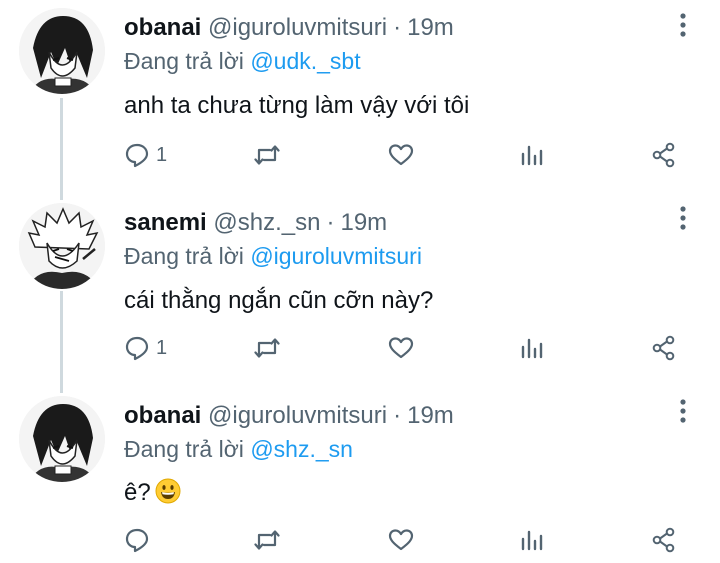  I want to click on reply-button, so click(140, 540).